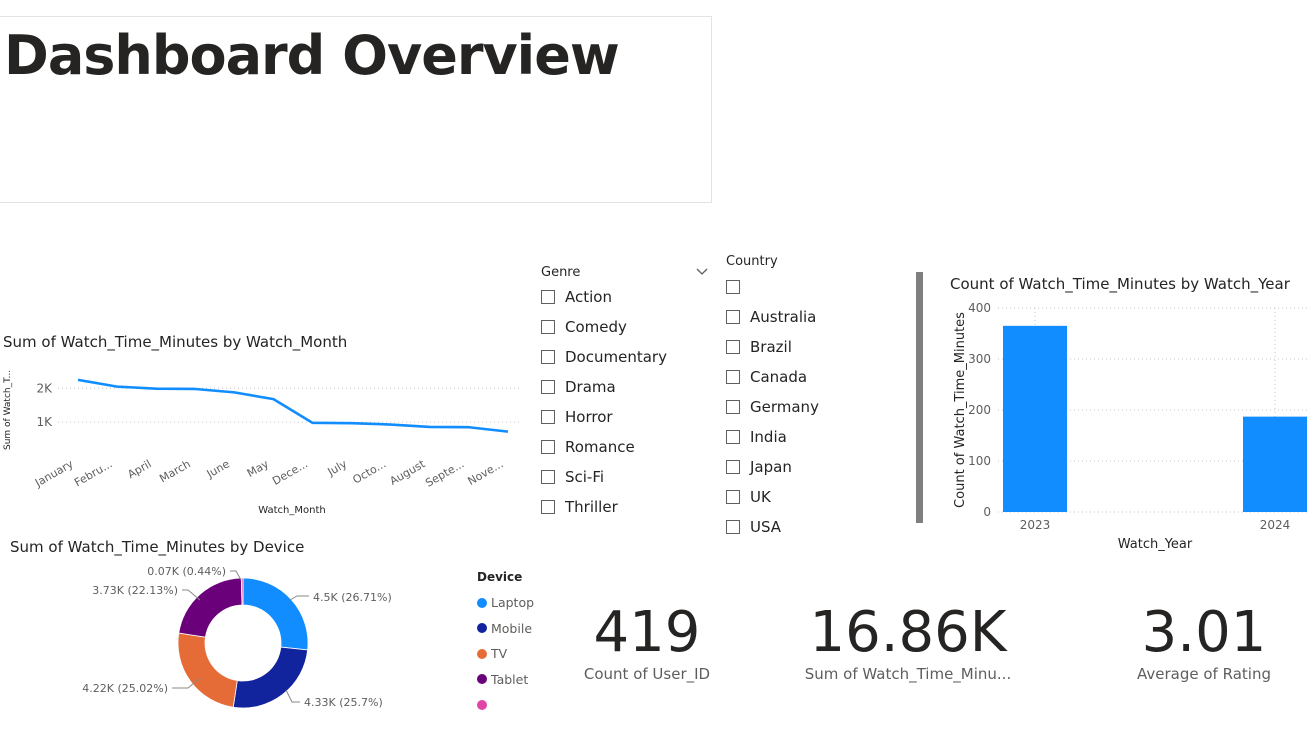 Image resolution: width=1314 pixels, height=729 pixels. What do you see at coordinates (1155, 544) in the screenshot?
I see `x-axis-label: Watch_Year` at bounding box center [1155, 544].